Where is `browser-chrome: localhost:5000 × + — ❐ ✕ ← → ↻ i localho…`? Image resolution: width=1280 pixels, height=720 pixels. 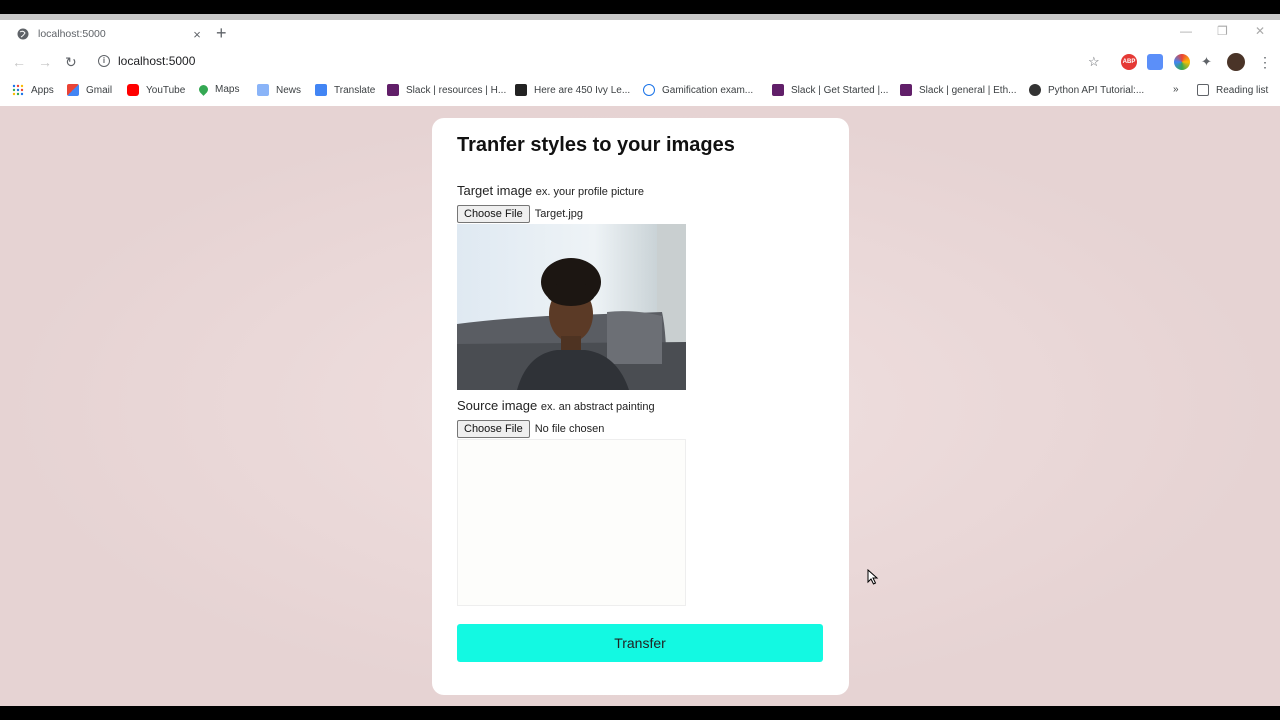 browser-chrome: localhost:5000 × + — ❐ ✕ ← → ↻ i localho… is located at coordinates (640, 60).